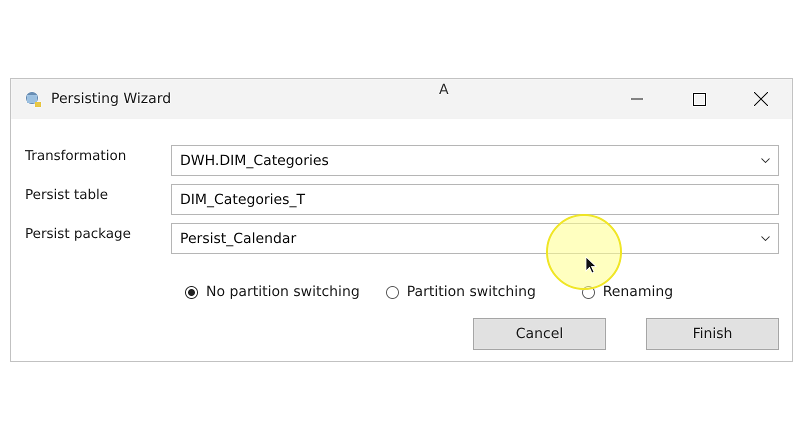  Describe the element at coordinates (444, 90) in the screenshot. I see `overlay-letter: A` at that location.